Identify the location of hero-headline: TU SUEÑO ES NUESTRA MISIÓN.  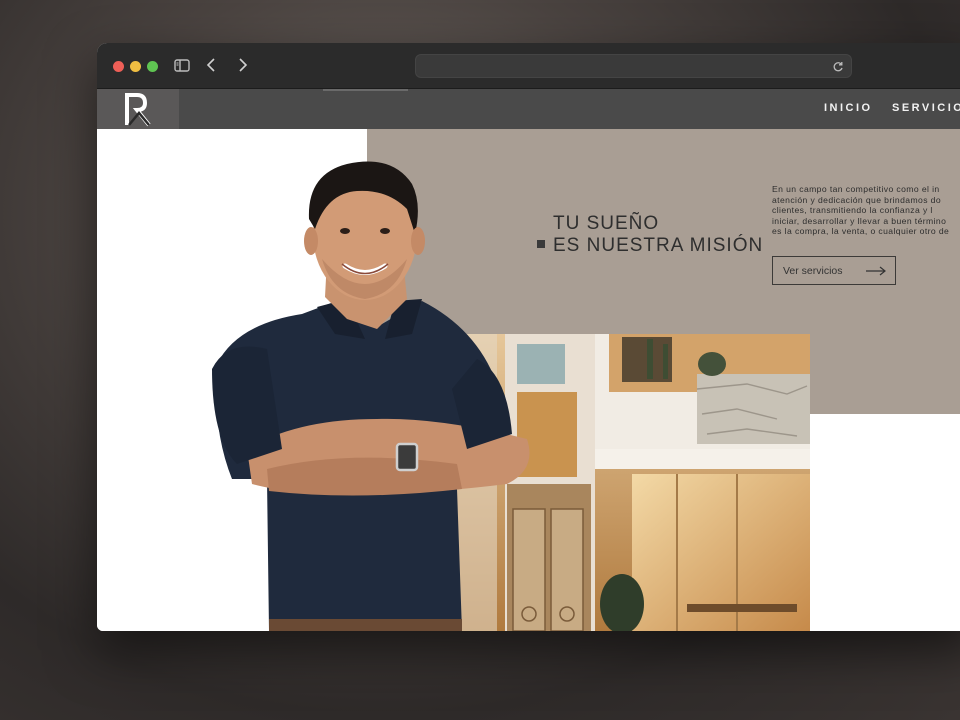
(658, 235).